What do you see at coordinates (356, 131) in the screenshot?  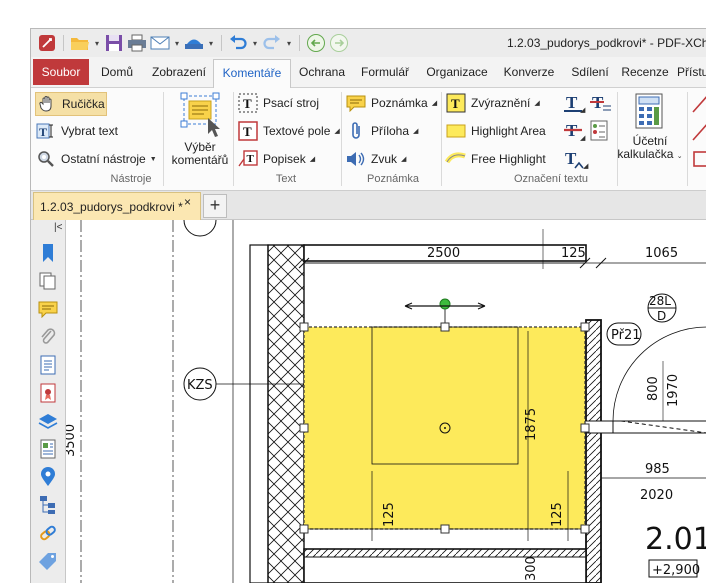 I see `paperclip-icon` at bounding box center [356, 131].